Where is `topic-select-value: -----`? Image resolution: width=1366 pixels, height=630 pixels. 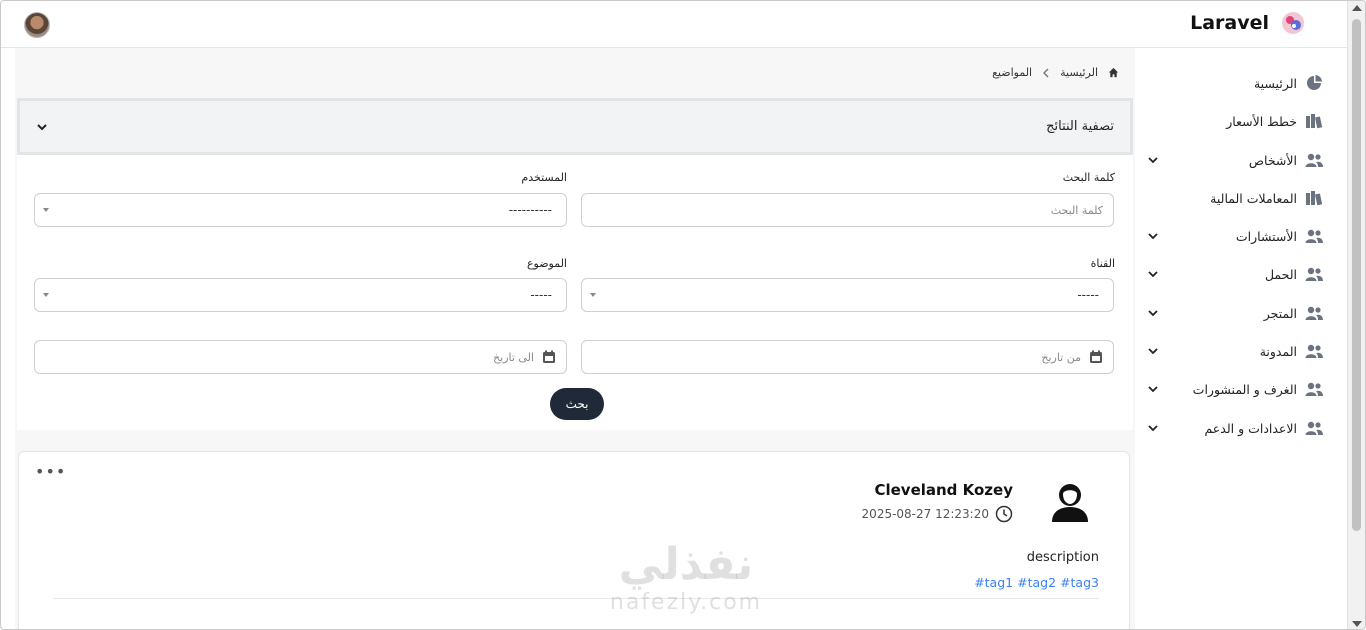
topic-select-value: ----- is located at coordinates (541, 295).